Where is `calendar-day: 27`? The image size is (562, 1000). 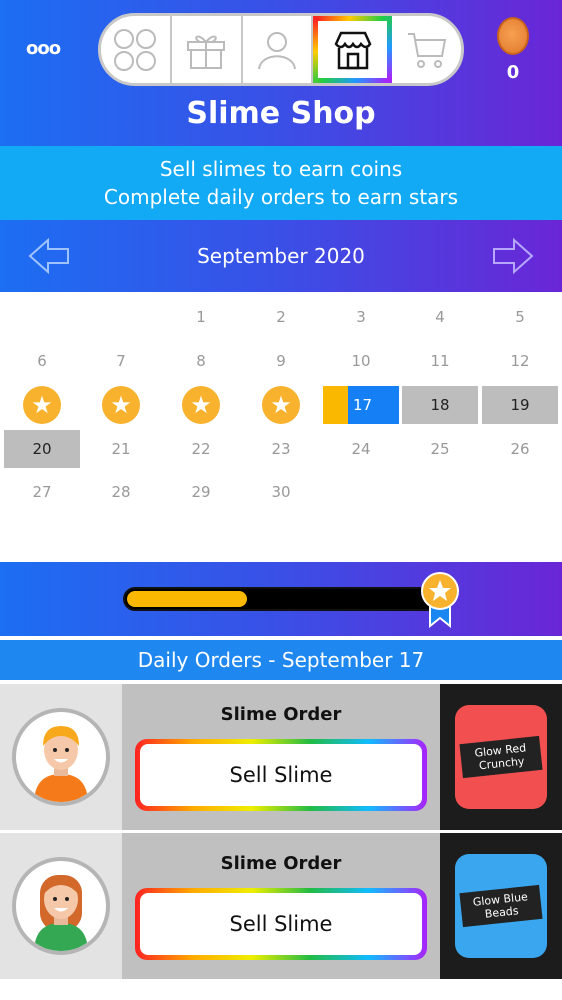 calendar-day: 27 is located at coordinates (42, 492).